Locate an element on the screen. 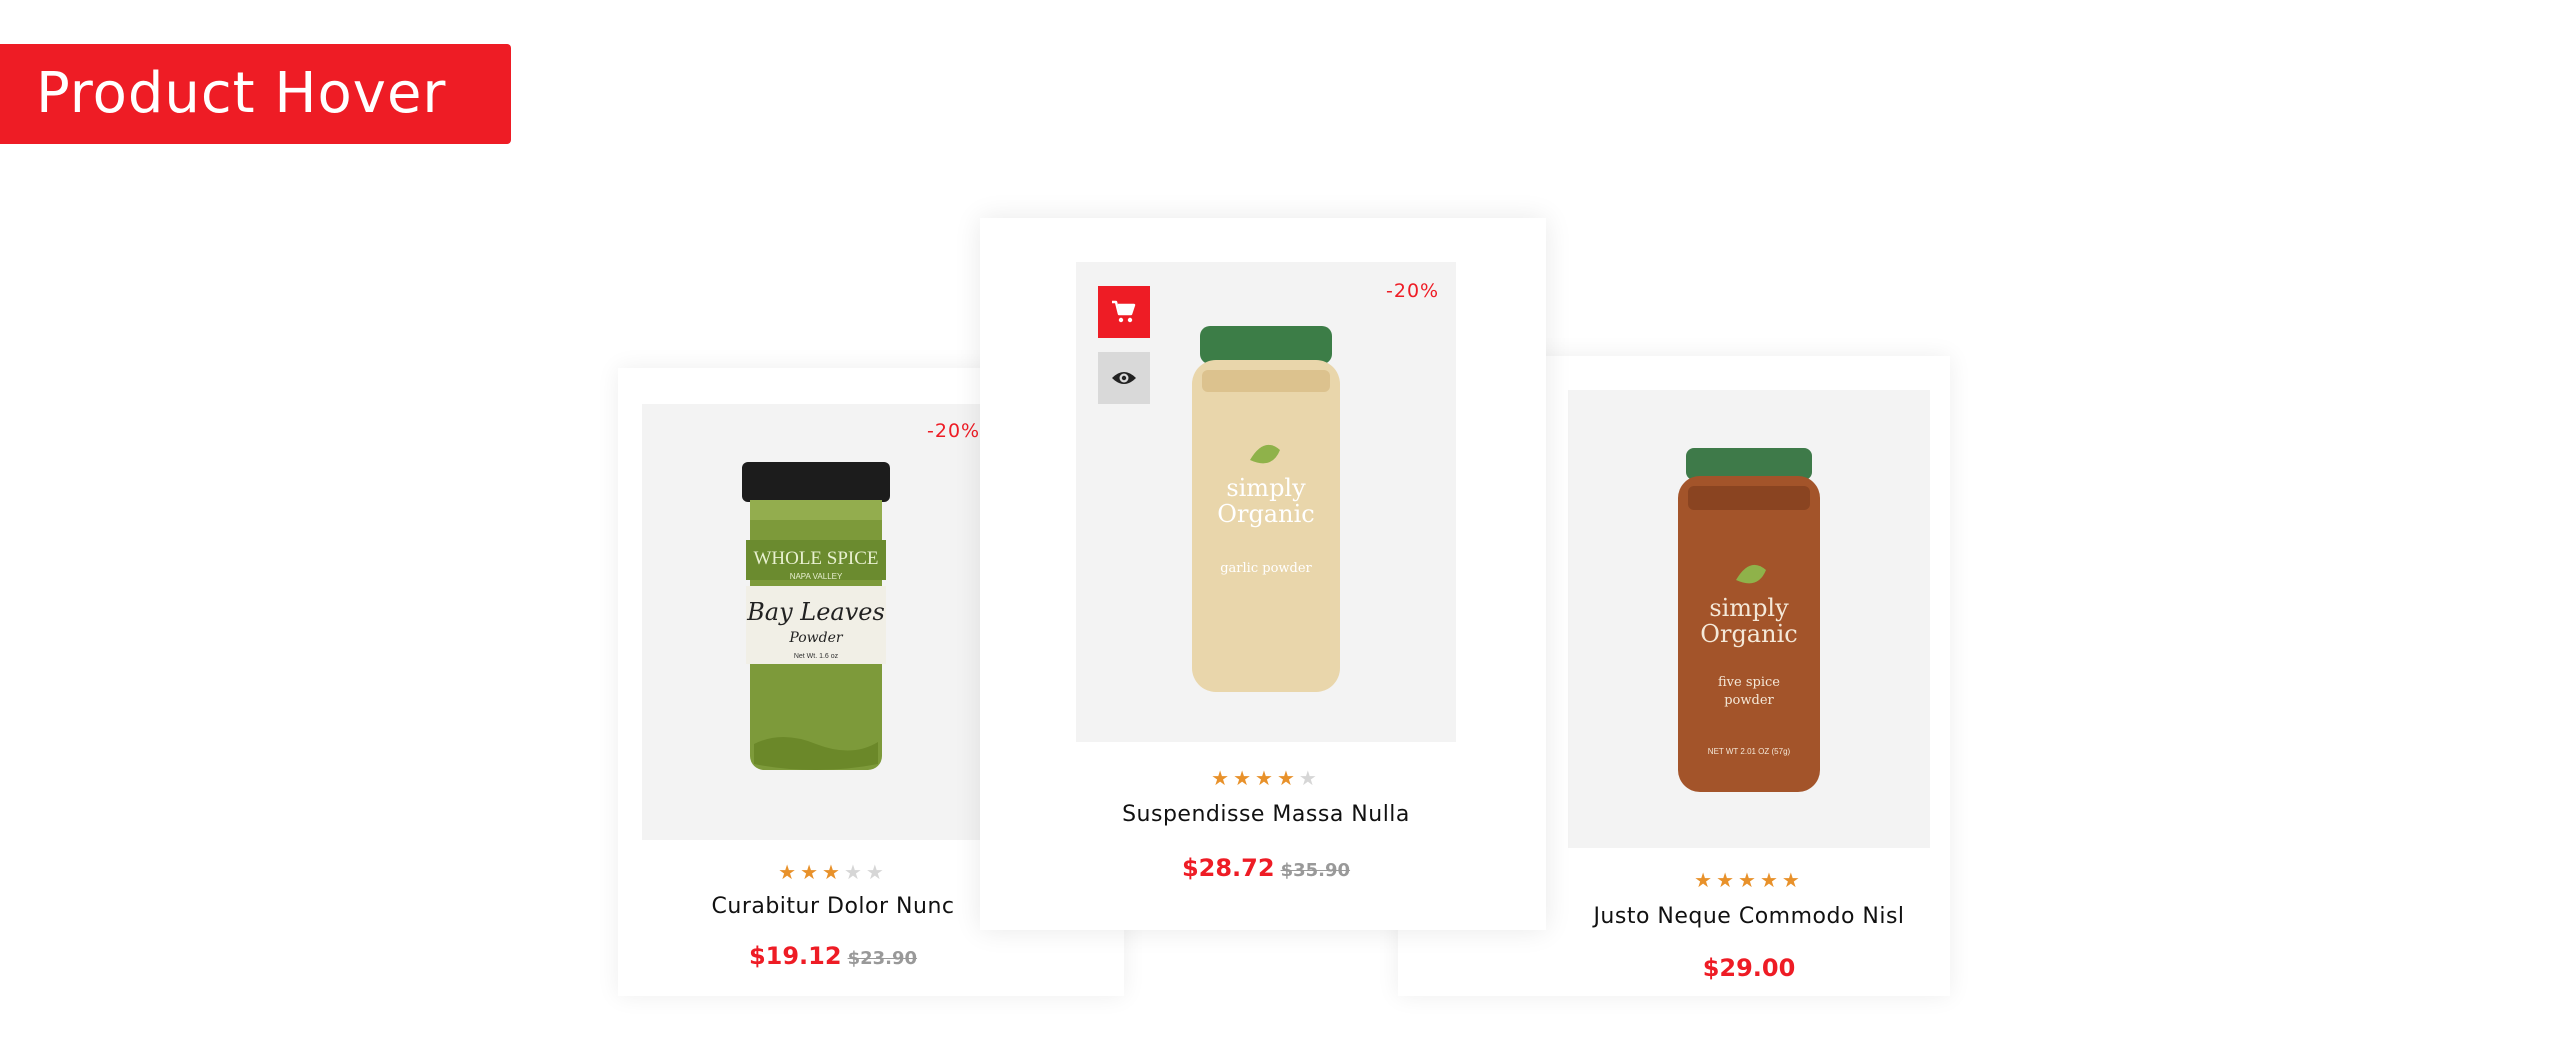 This screenshot has width=2560, height=1056. price-3: $29.00 is located at coordinates (1749, 968).